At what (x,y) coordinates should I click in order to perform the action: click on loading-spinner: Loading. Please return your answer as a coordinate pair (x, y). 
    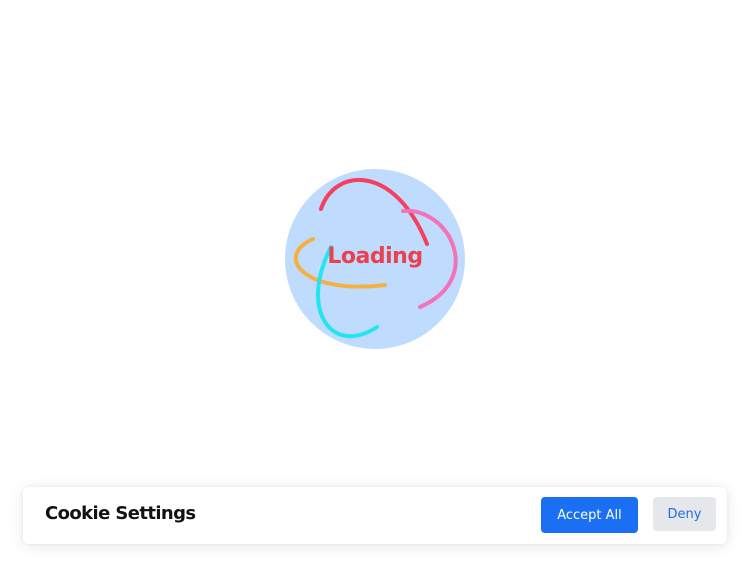
    Looking at the image, I should click on (375, 259).